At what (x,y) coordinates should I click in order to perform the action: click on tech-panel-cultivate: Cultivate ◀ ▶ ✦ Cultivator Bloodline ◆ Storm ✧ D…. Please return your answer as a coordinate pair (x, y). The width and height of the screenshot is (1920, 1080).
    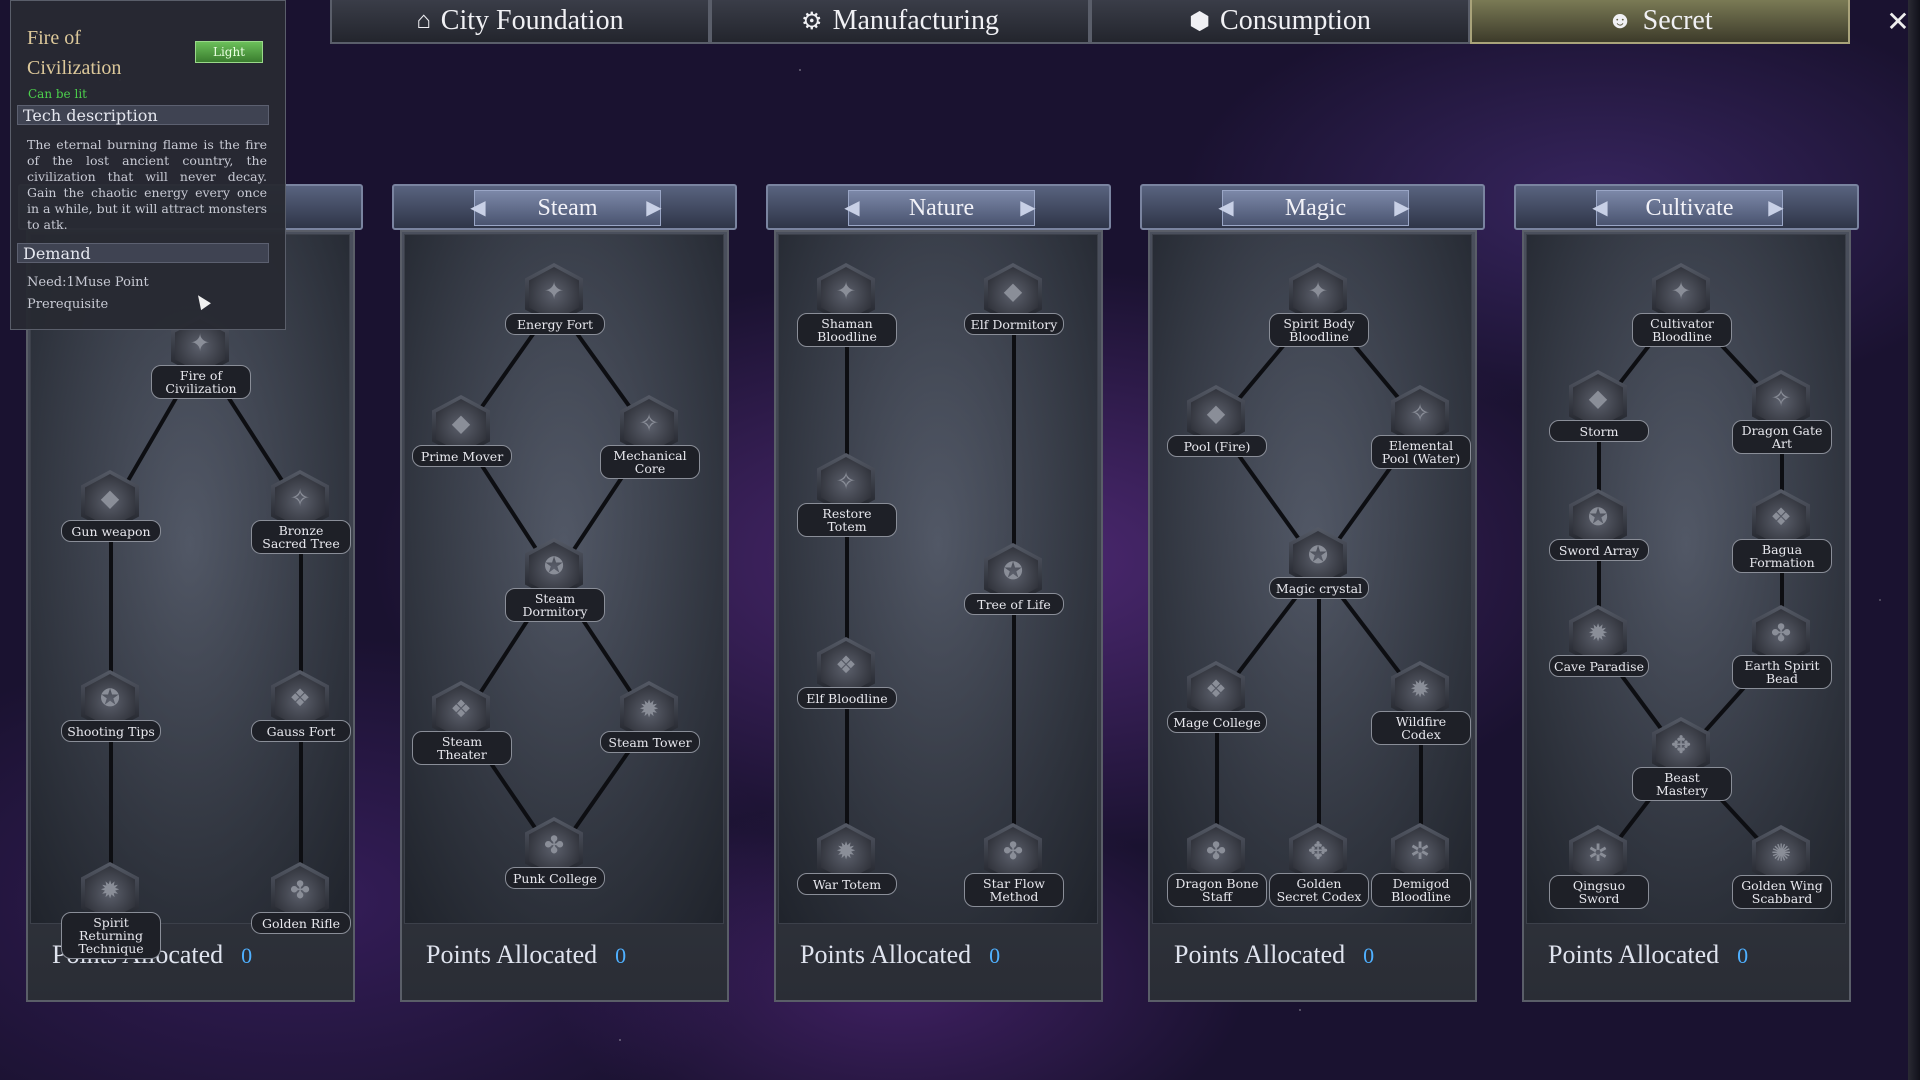
    Looking at the image, I should click on (1686, 593).